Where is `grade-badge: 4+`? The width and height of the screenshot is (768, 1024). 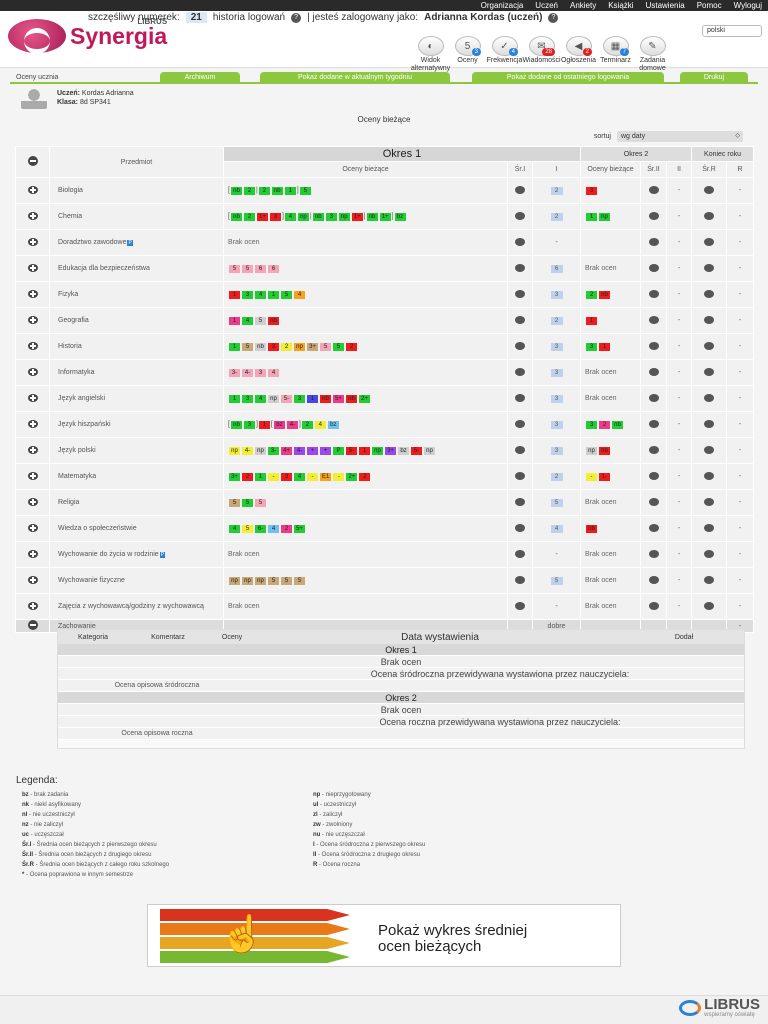
grade-badge: 4+ is located at coordinates (286, 450).